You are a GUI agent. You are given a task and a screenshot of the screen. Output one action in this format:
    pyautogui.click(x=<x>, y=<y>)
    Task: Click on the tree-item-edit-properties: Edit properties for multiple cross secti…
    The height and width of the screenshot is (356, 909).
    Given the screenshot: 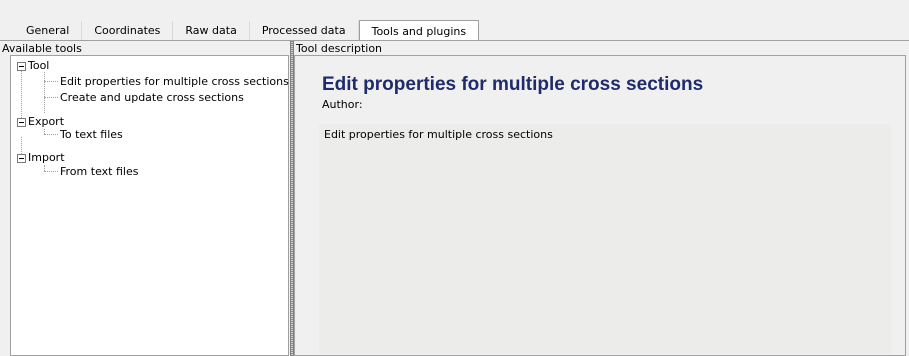 What is the action you would take?
    pyautogui.click(x=174, y=82)
    